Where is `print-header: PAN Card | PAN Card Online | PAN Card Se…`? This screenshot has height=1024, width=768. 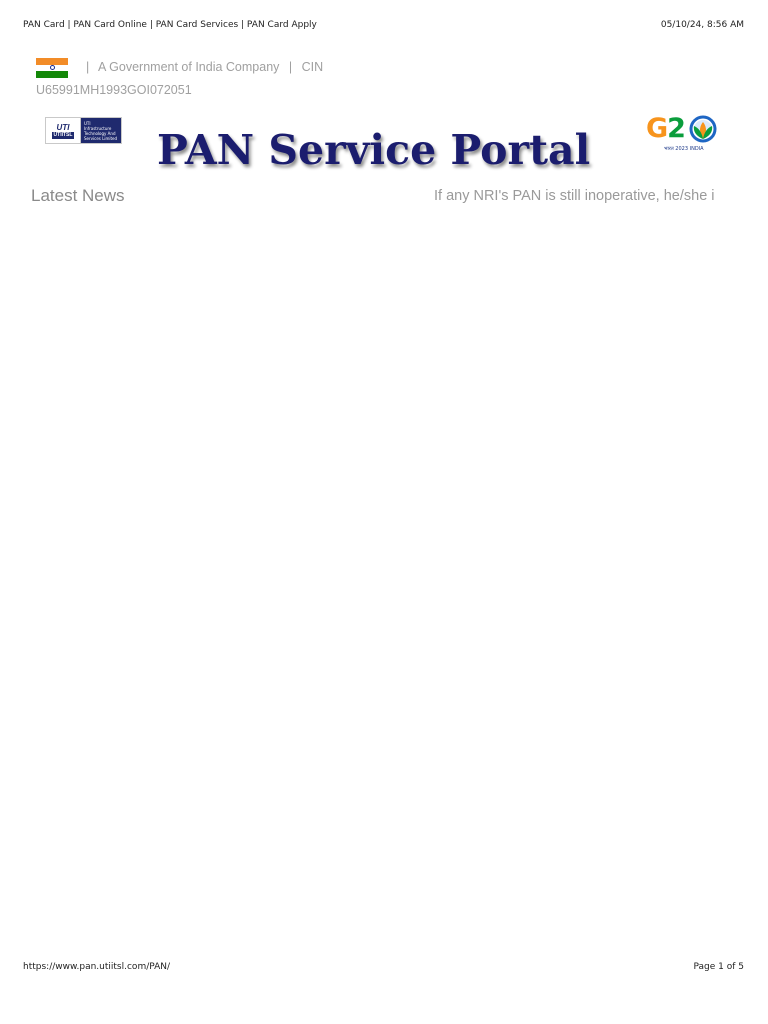 print-header: PAN Card | PAN Card Online | PAN Card Se… is located at coordinates (383, 25).